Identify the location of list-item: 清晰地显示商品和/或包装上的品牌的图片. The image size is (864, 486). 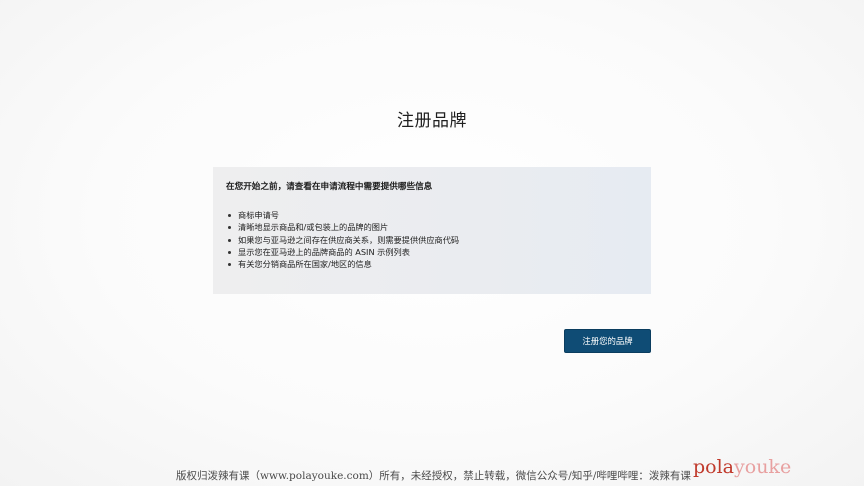
(342, 227).